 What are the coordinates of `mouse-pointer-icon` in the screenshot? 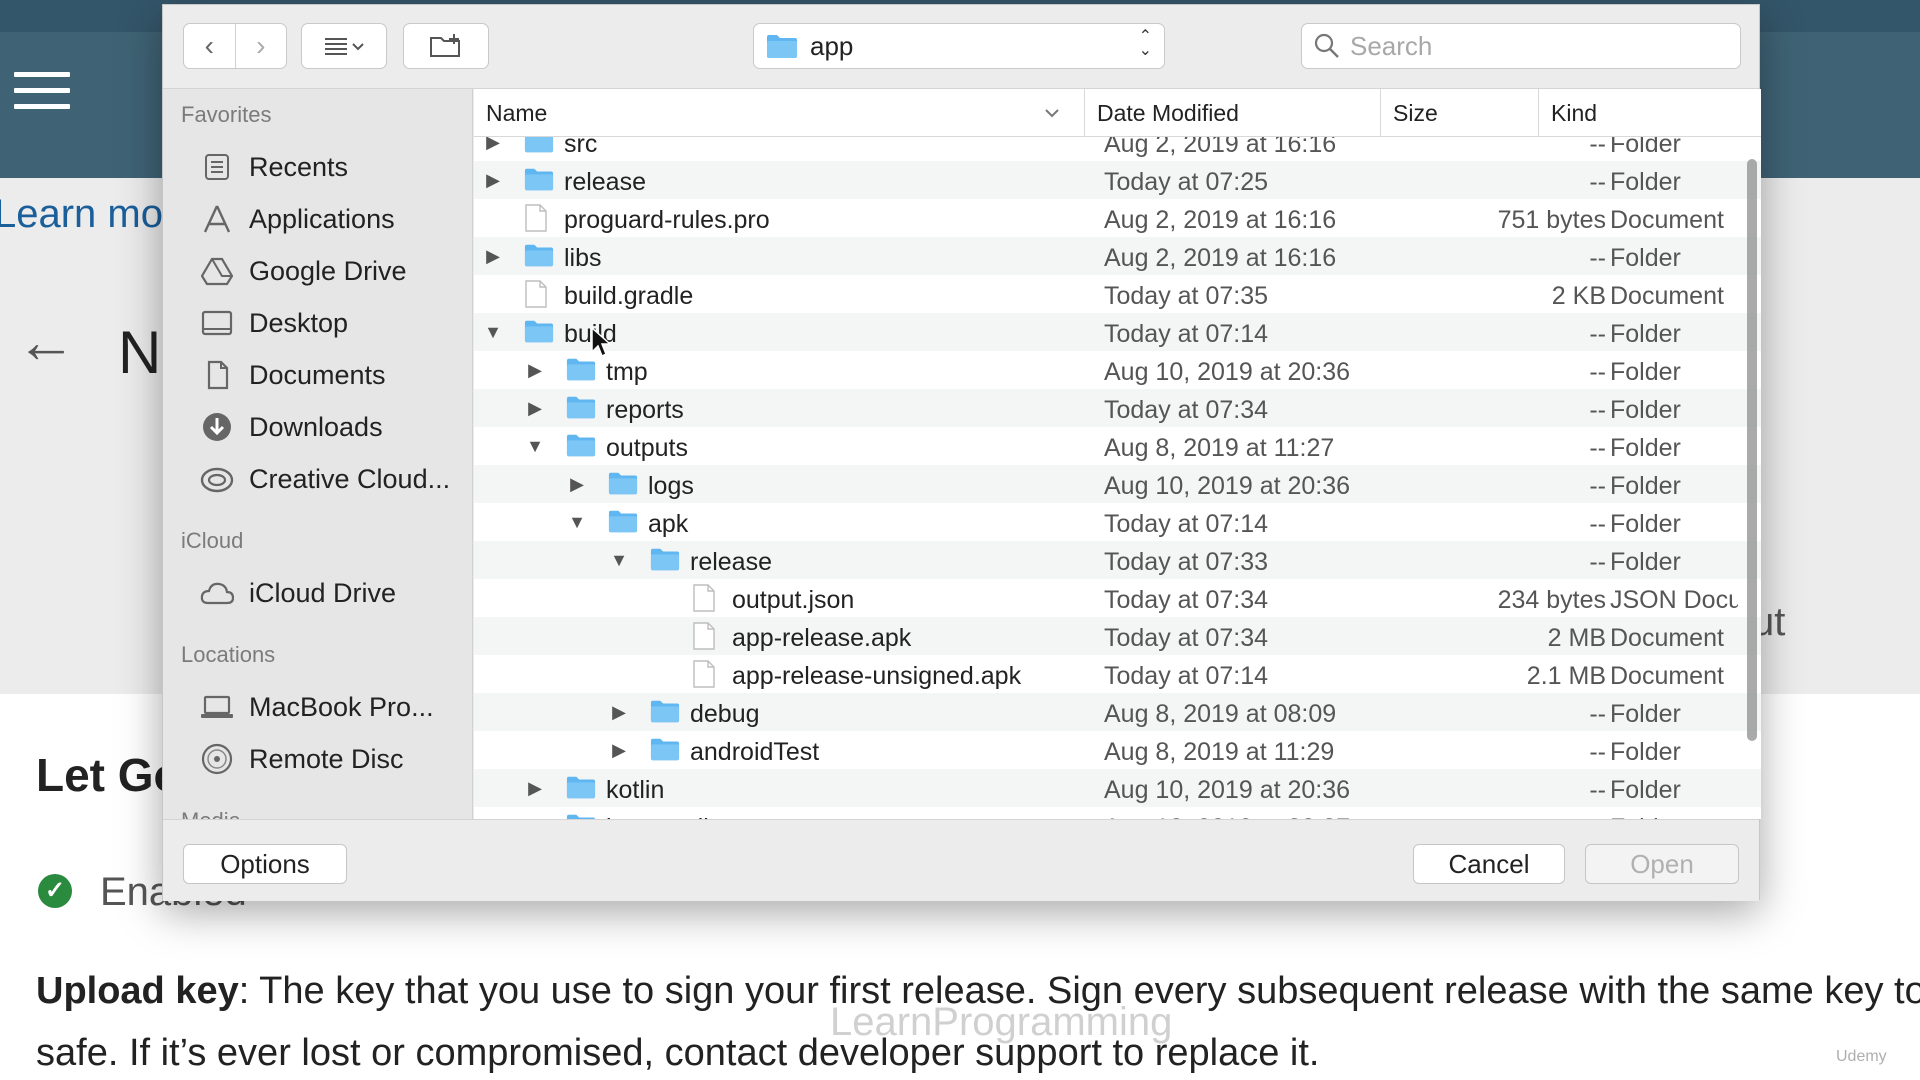 It's located at (601, 342).